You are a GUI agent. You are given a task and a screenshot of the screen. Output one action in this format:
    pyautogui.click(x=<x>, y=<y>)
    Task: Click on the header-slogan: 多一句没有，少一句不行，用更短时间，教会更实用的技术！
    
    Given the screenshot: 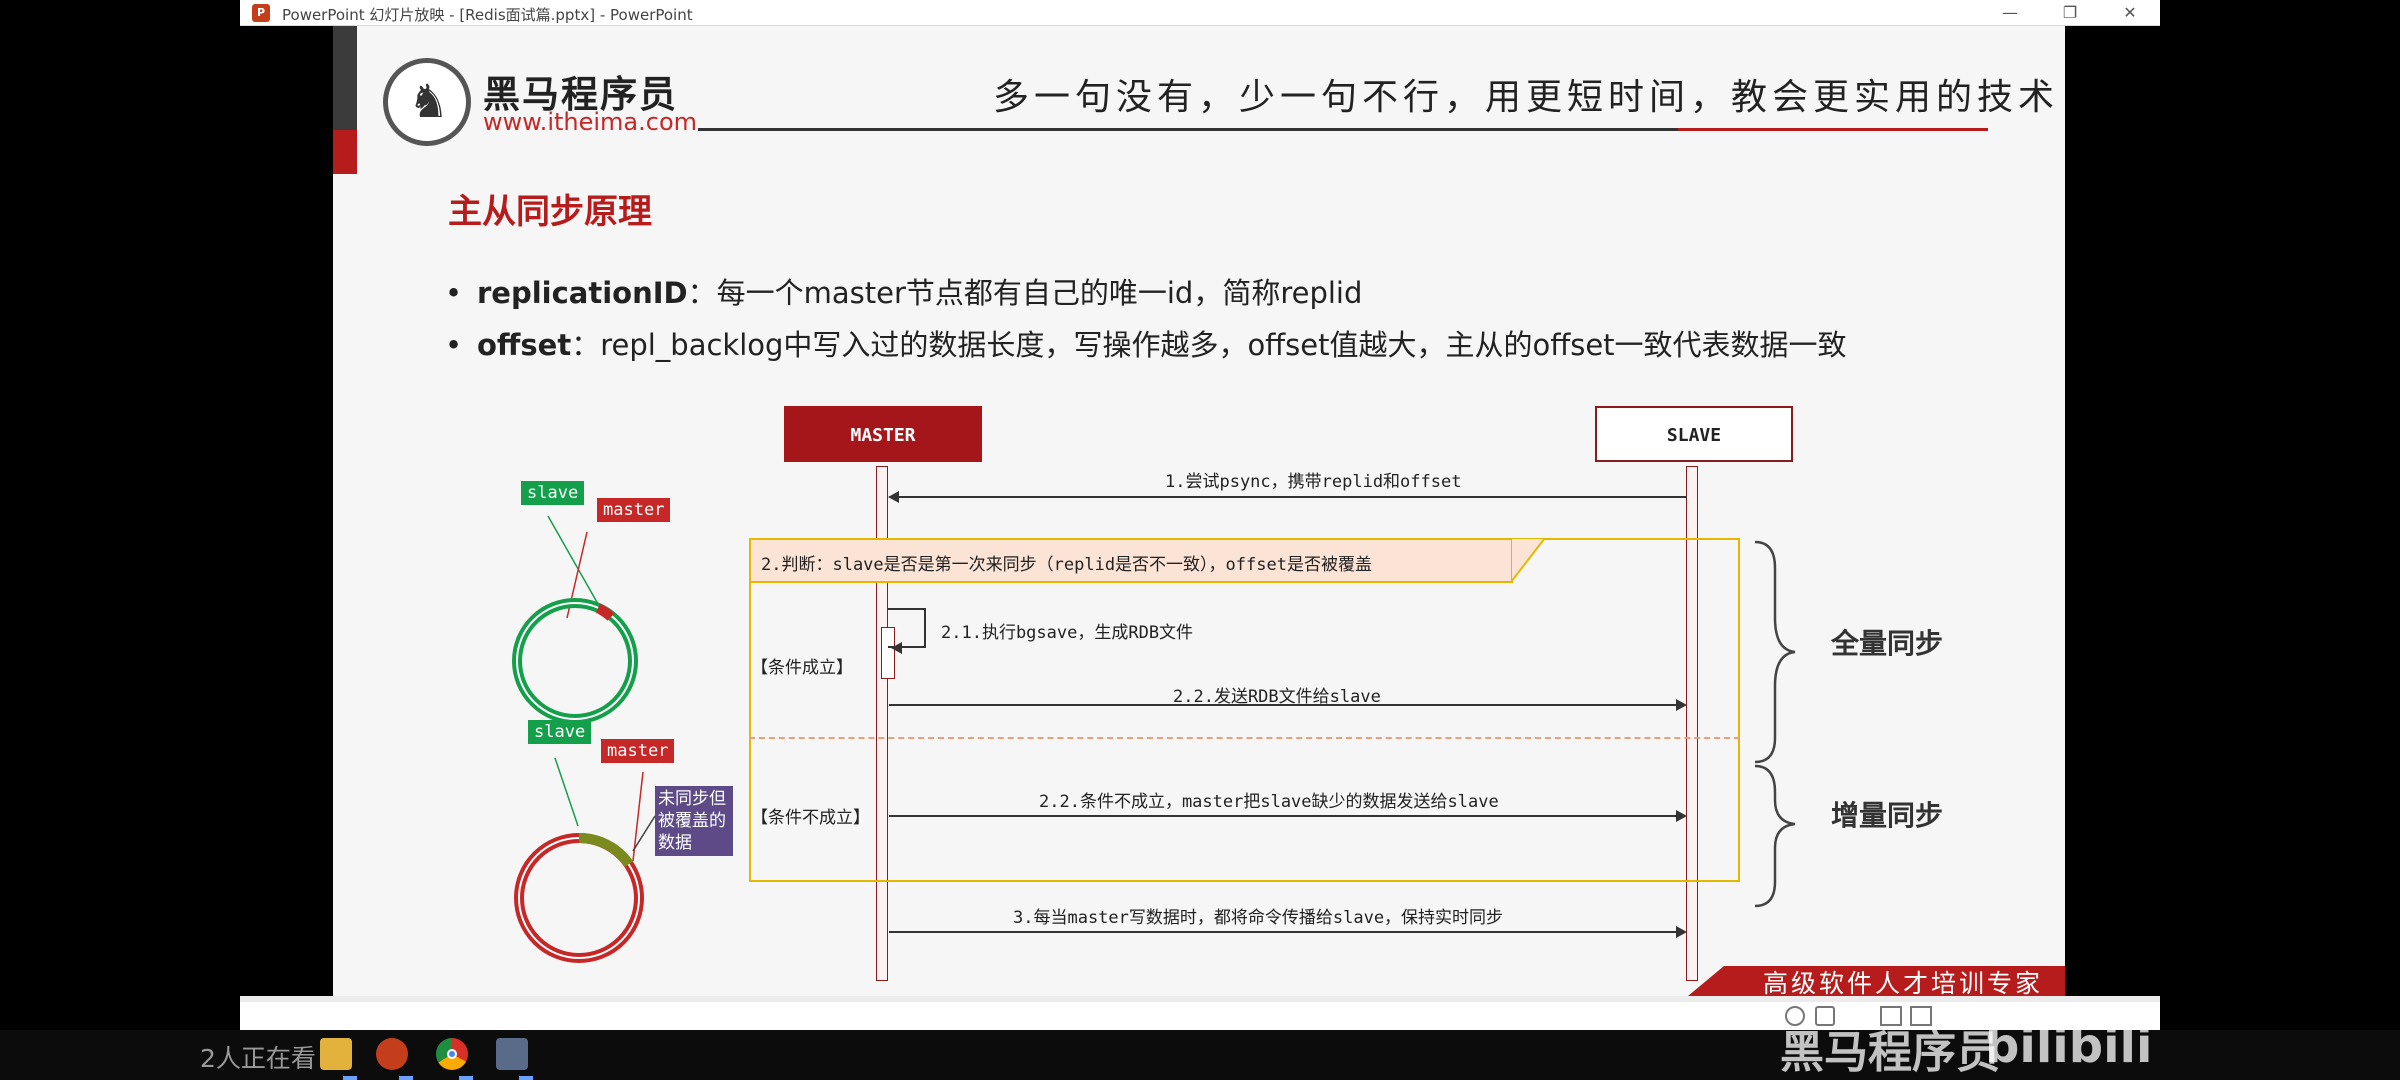 What is the action you would take?
    pyautogui.click(x=1529, y=97)
    